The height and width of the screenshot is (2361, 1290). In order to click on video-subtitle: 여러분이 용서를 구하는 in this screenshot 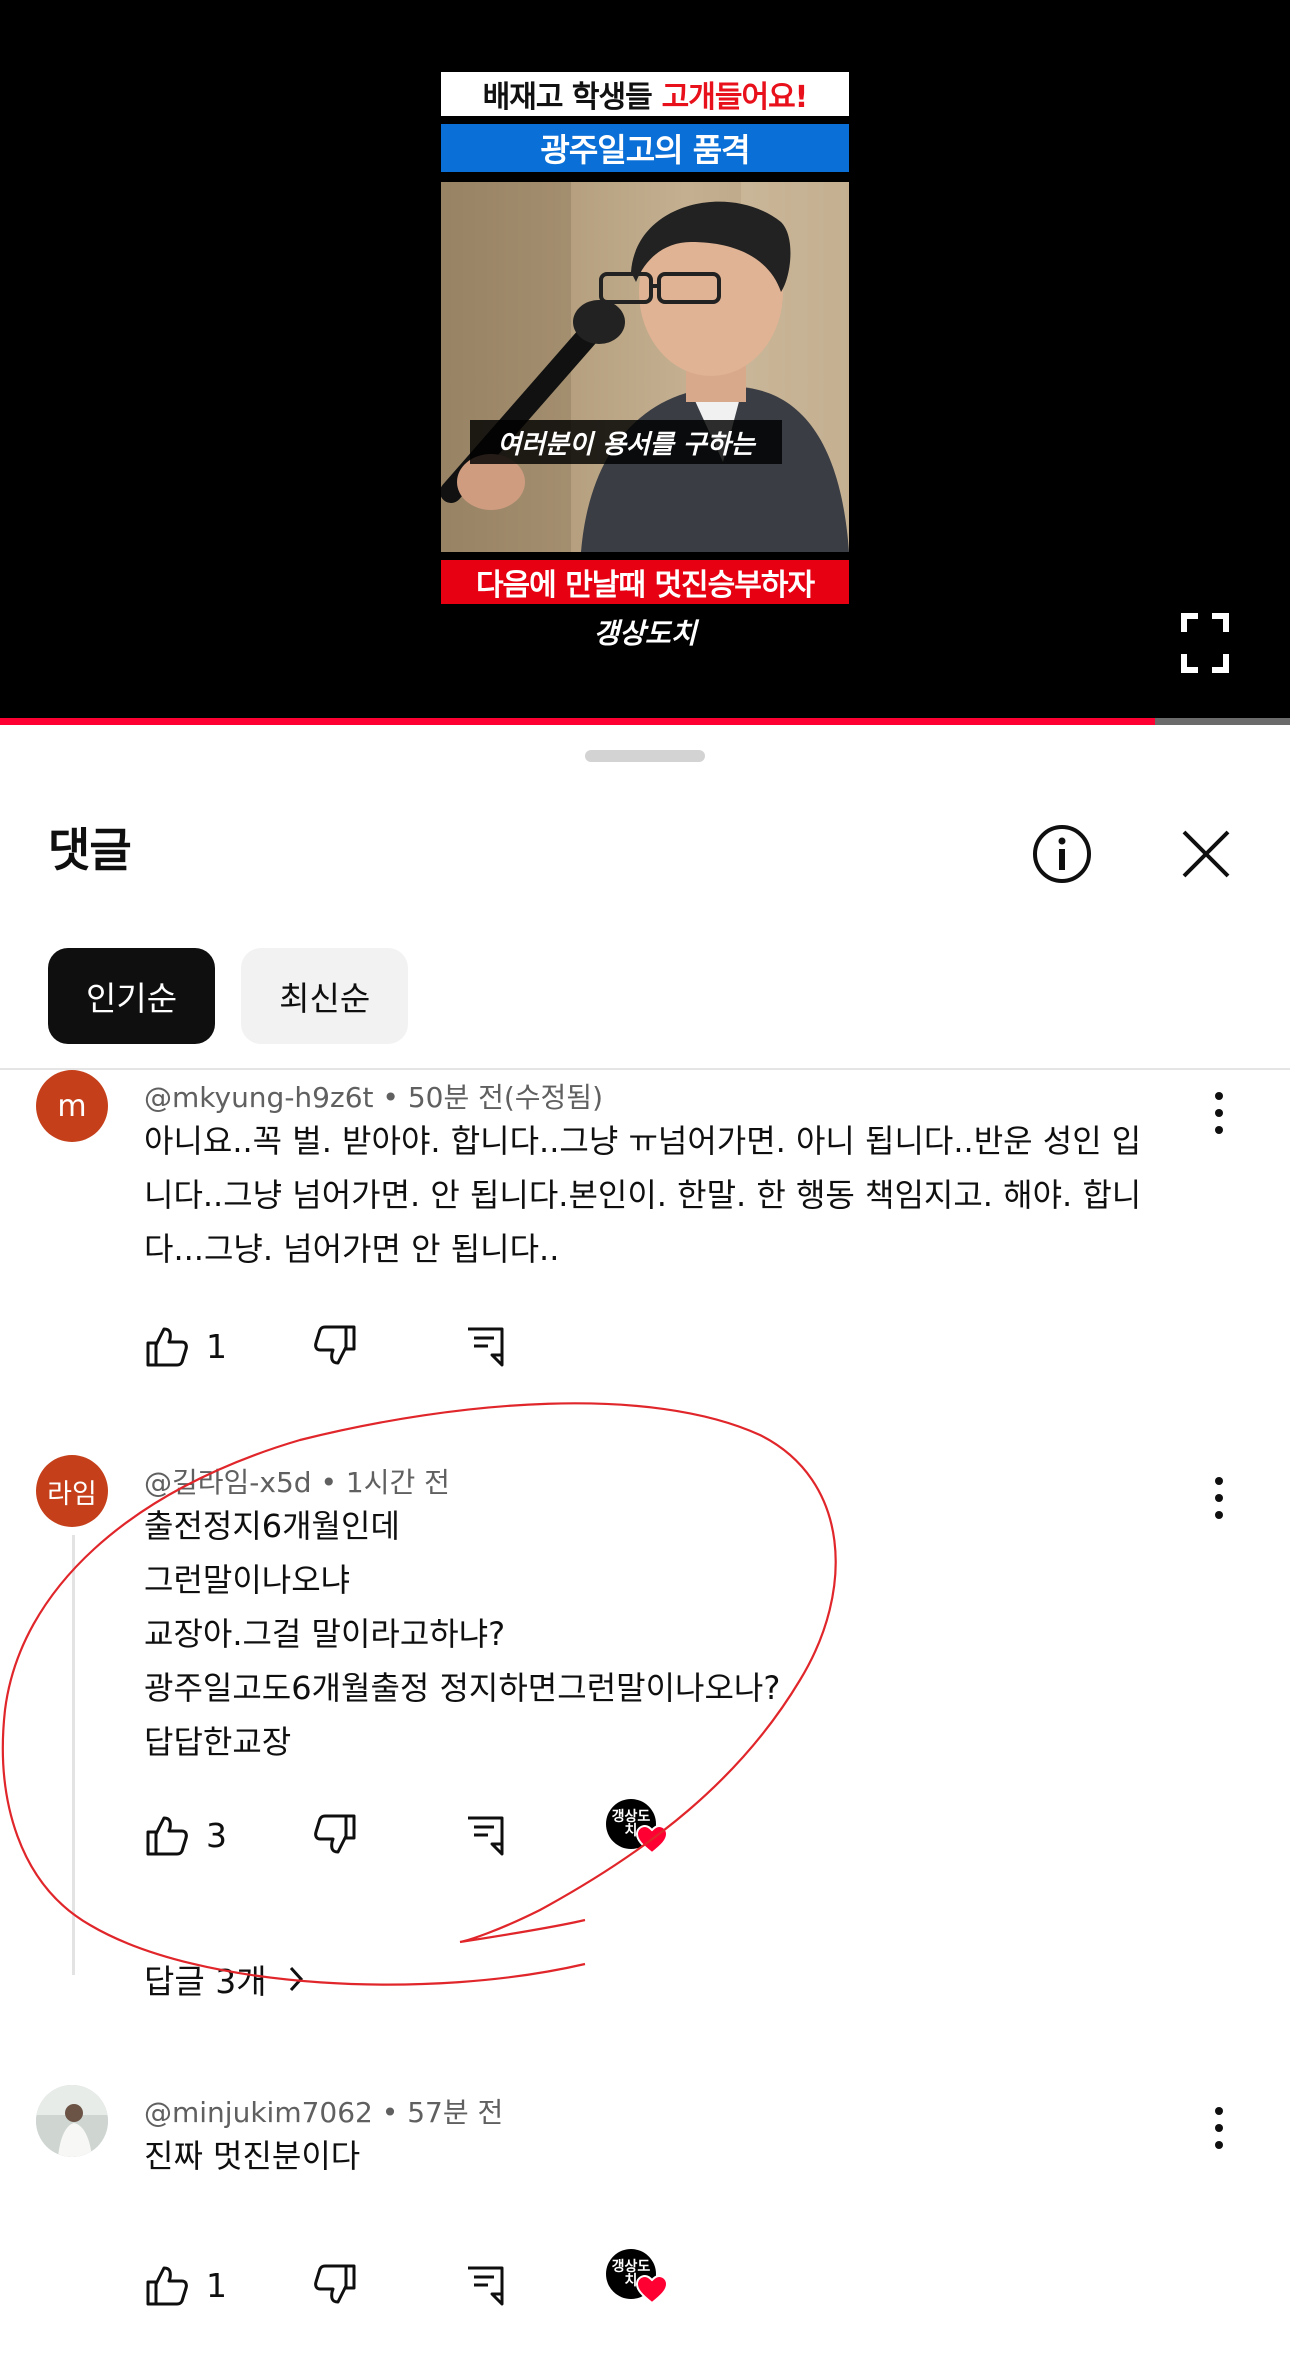, I will do `click(626, 442)`.